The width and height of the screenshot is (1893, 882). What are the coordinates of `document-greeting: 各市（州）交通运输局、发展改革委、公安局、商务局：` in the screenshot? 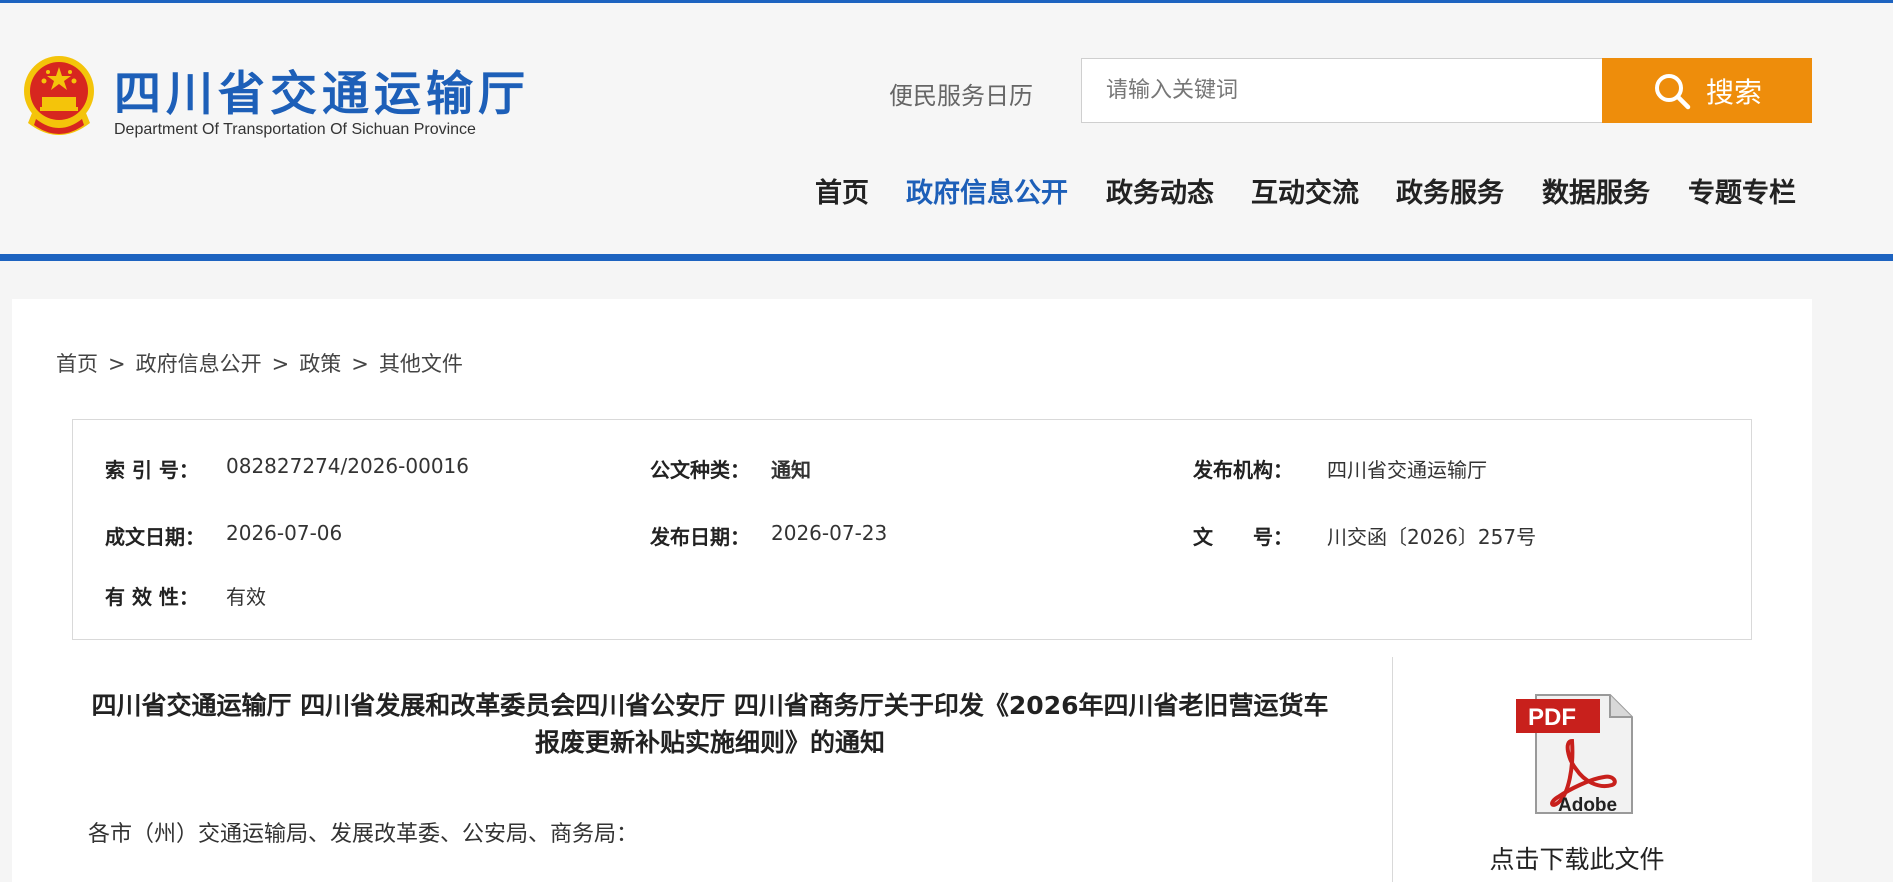 It's located at (363, 834).